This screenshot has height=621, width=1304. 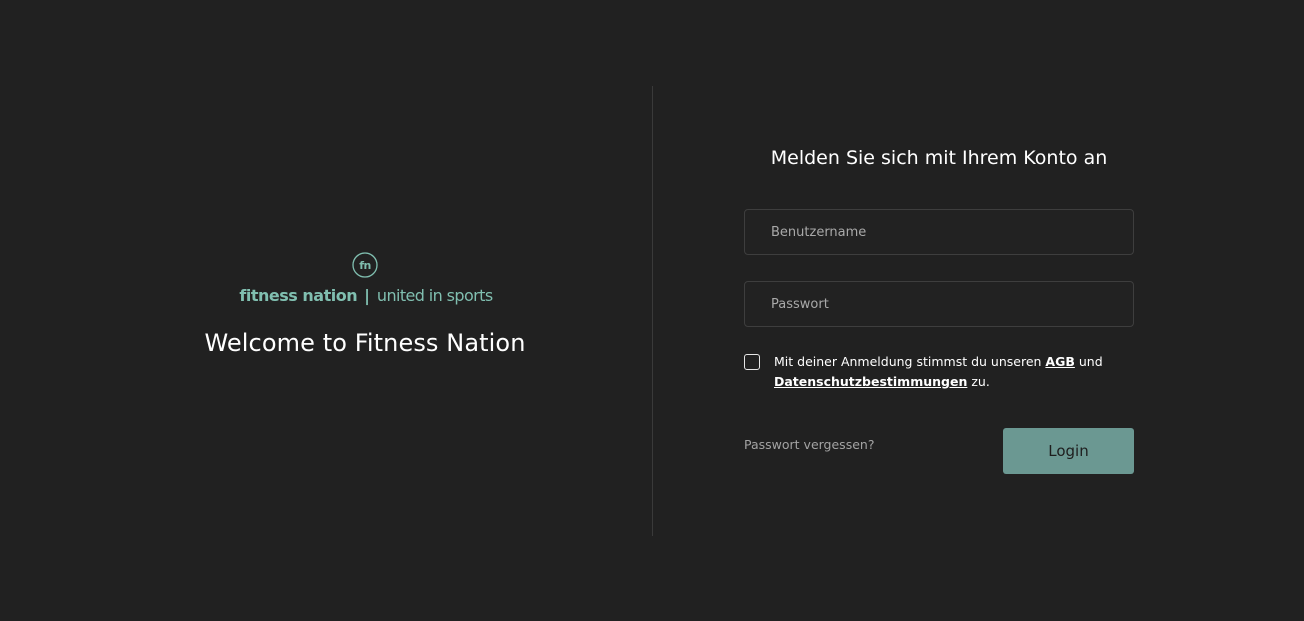 I want to click on password-input, so click(x=939, y=304).